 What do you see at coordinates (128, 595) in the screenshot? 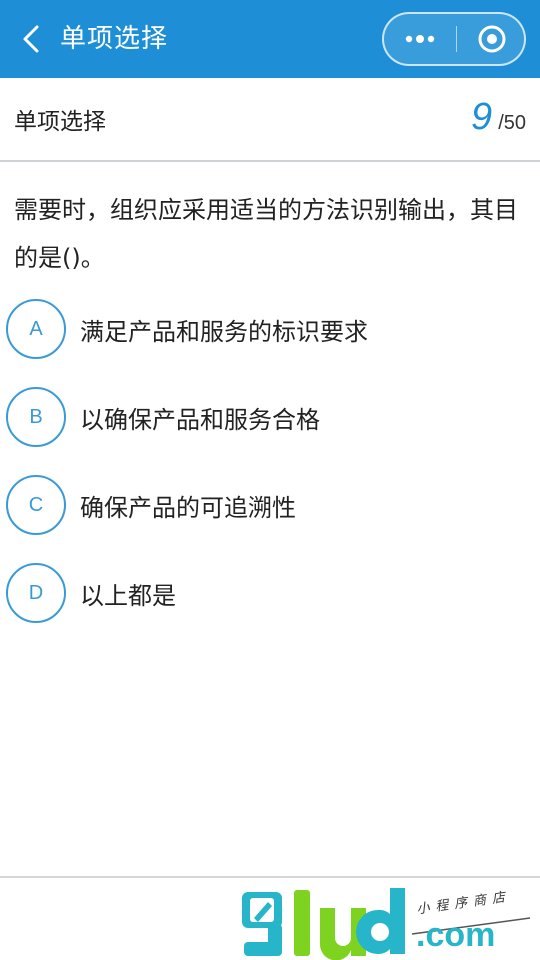
I see `option-text: 以上都是` at bounding box center [128, 595].